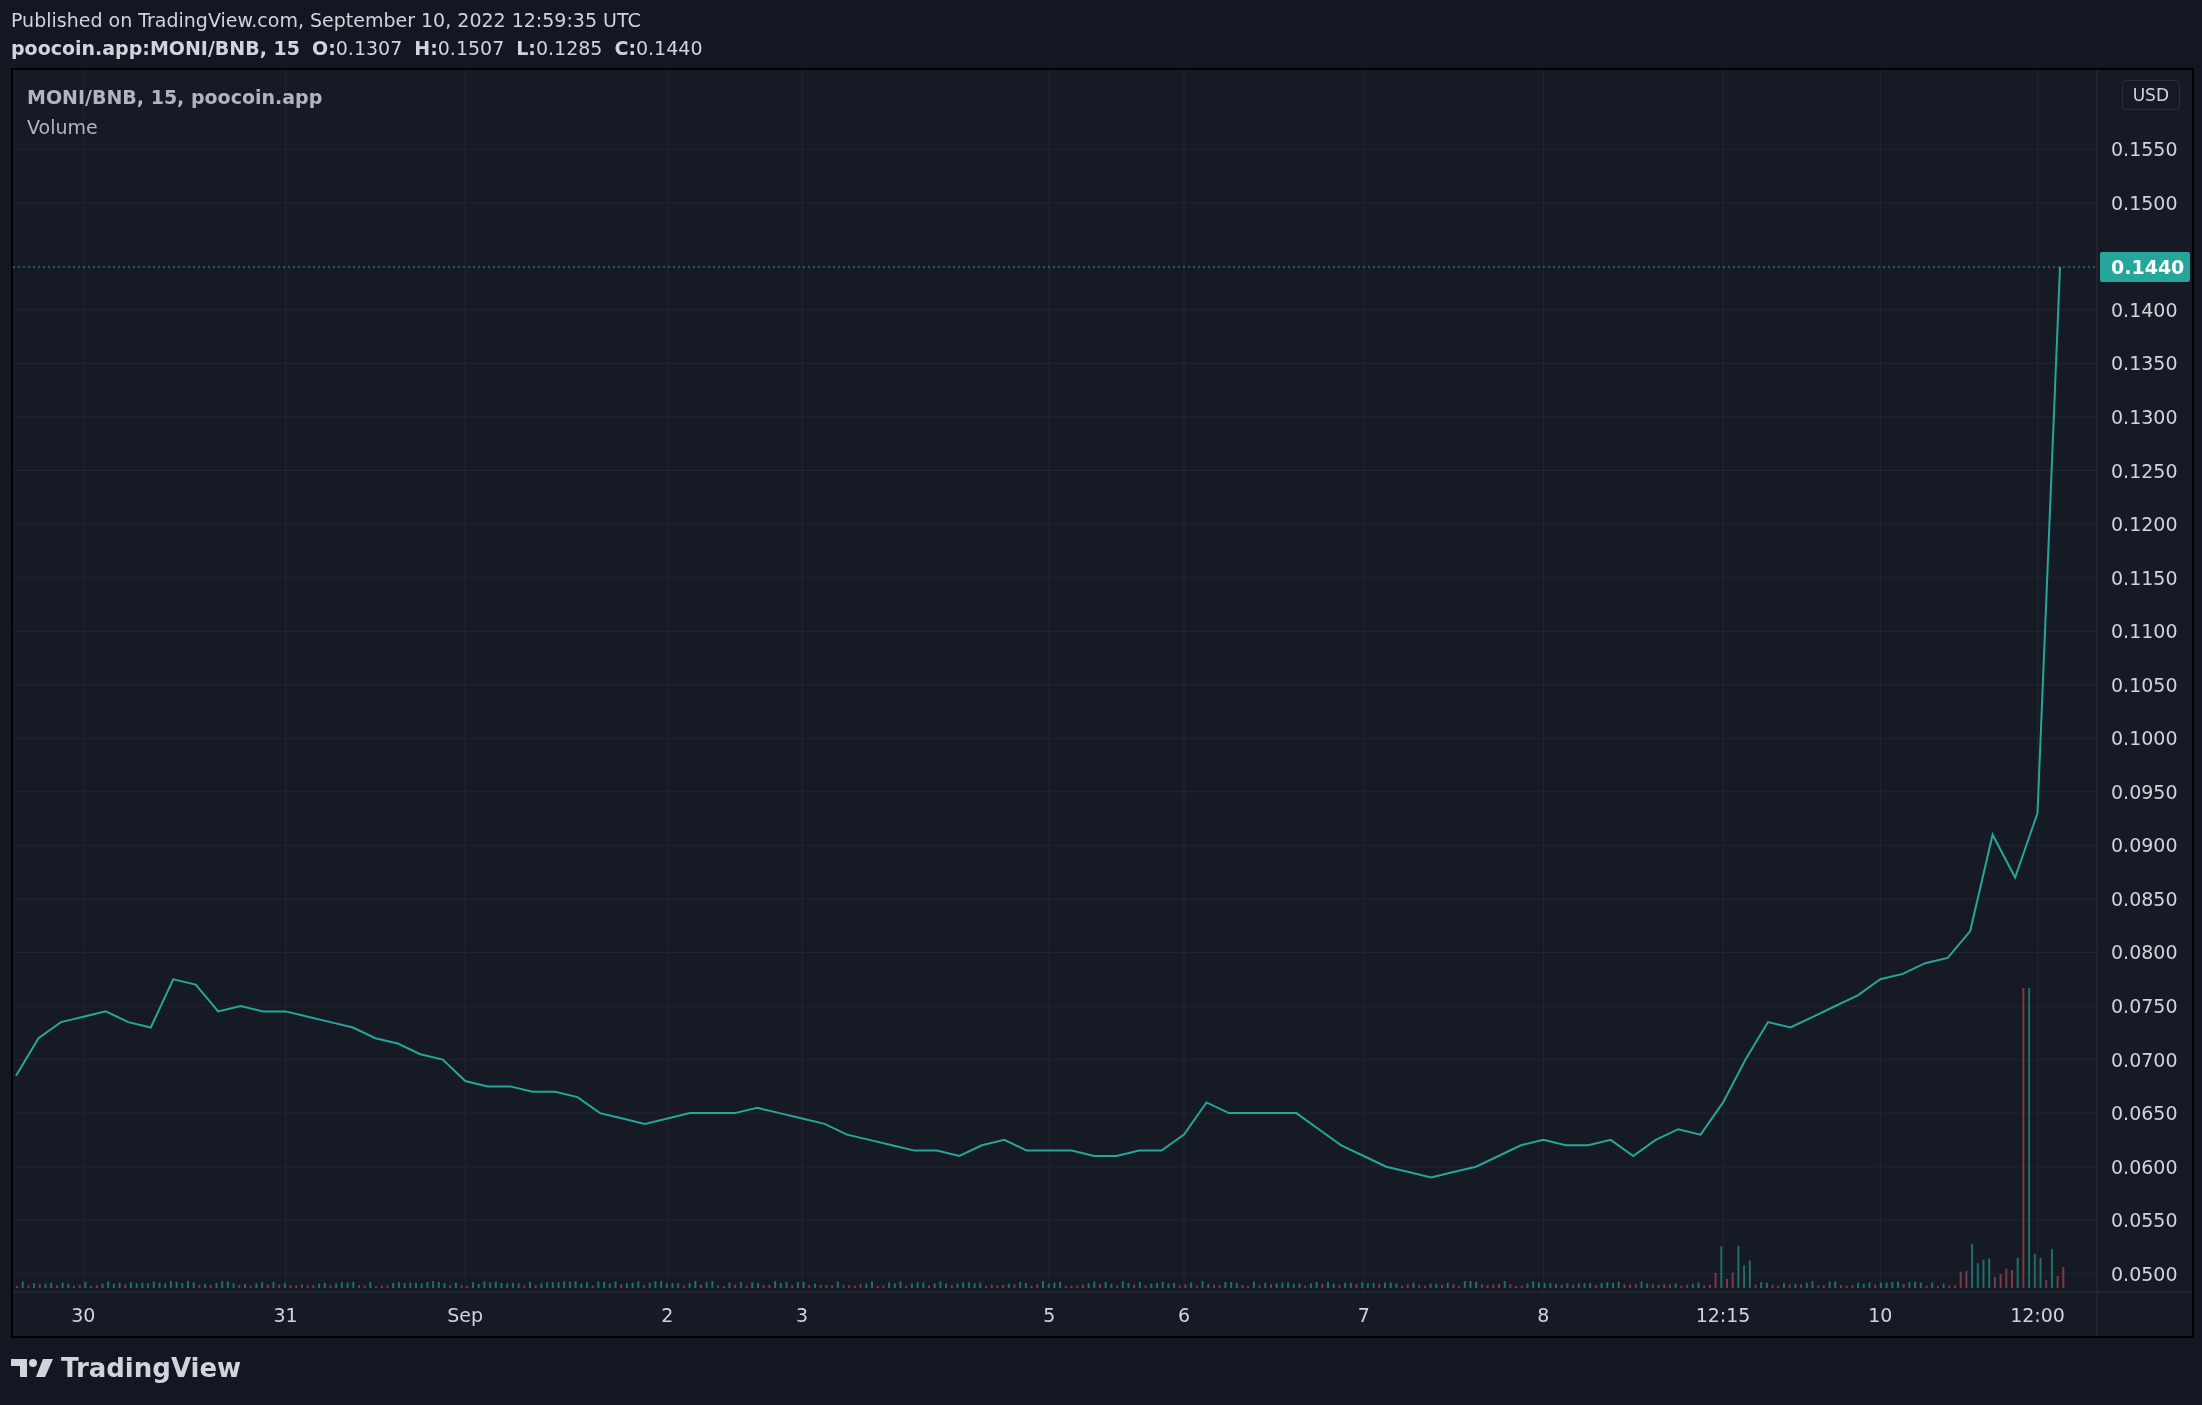  I want to click on price-tick-label: 0.0750, so click(2144, 1006).